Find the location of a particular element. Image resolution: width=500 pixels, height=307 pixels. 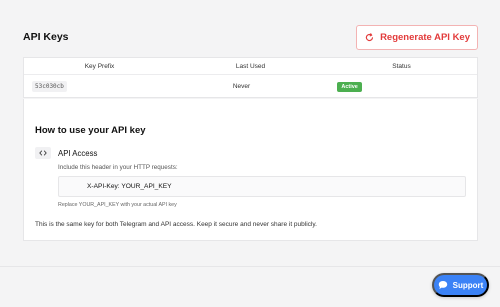

page-header: API Keys Regenerate API Key is located at coordinates (250, 37).